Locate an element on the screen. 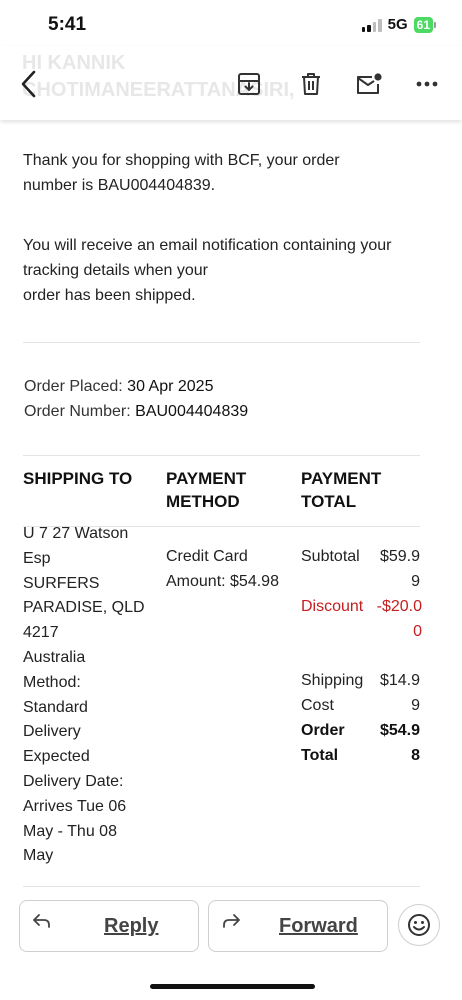 The height and width of the screenshot is (1000, 462). shipping-line: 4217 is located at coordinates (41, 633).